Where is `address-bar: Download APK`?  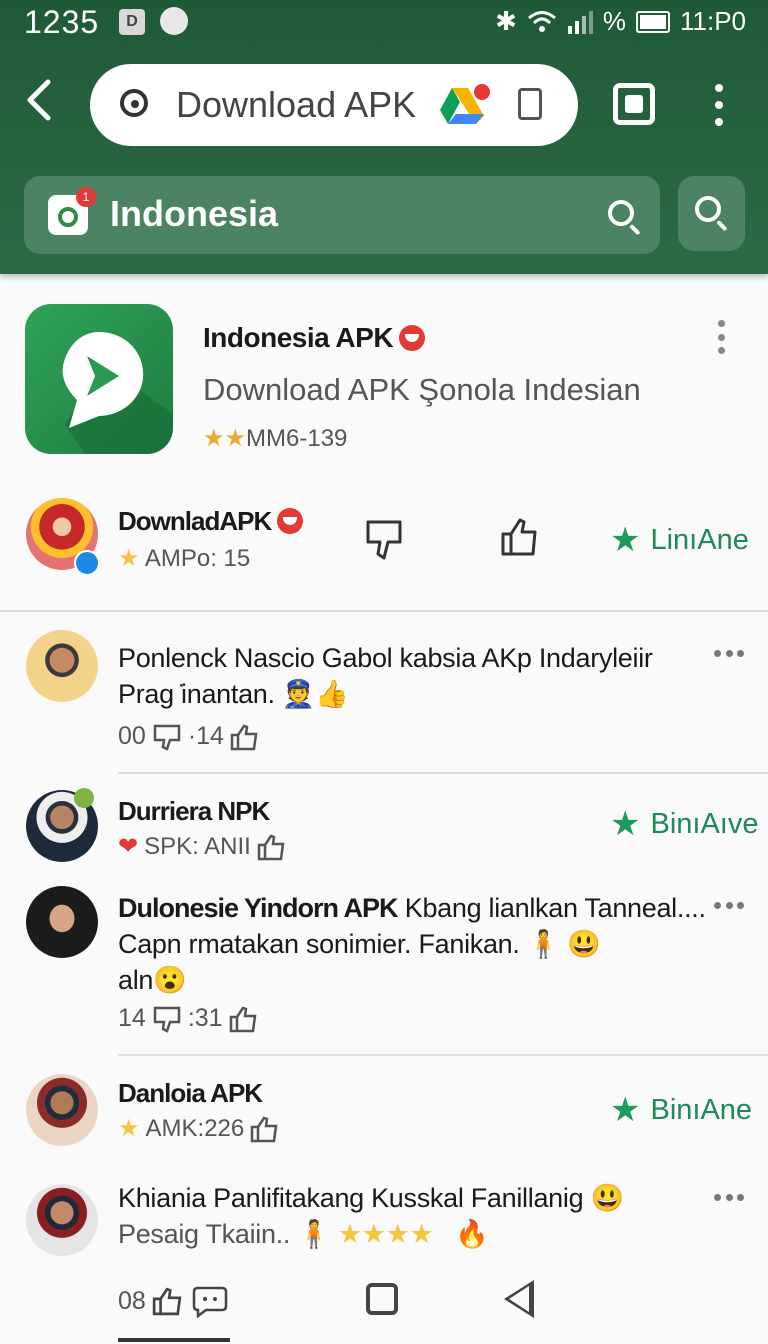
address-bar: Download APK is located at coordinates (334, 105).